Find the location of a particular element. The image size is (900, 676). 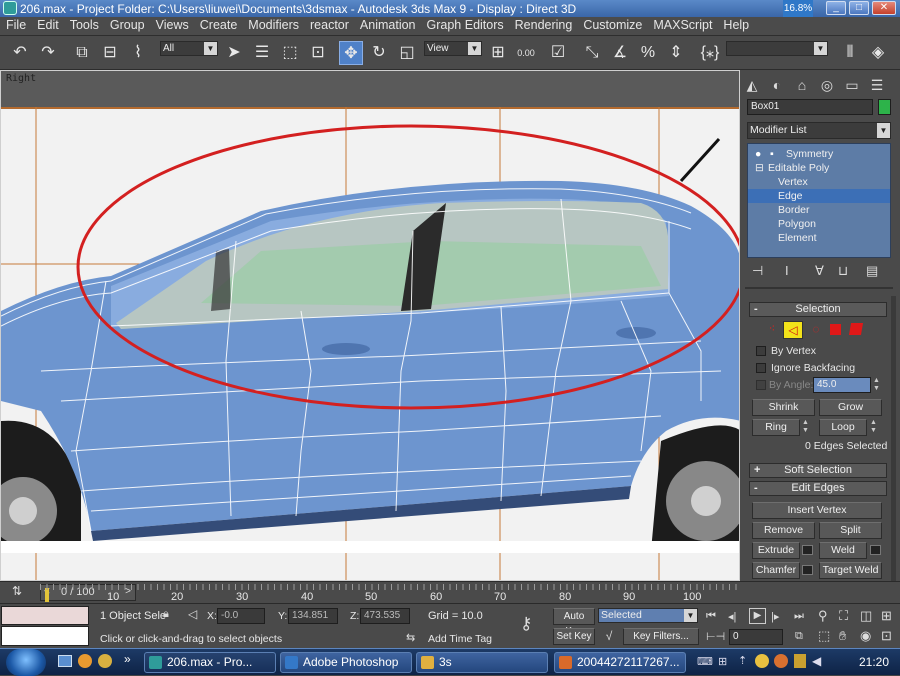

stack-item-polygon: Polygon is located at coordinates (819, 224).